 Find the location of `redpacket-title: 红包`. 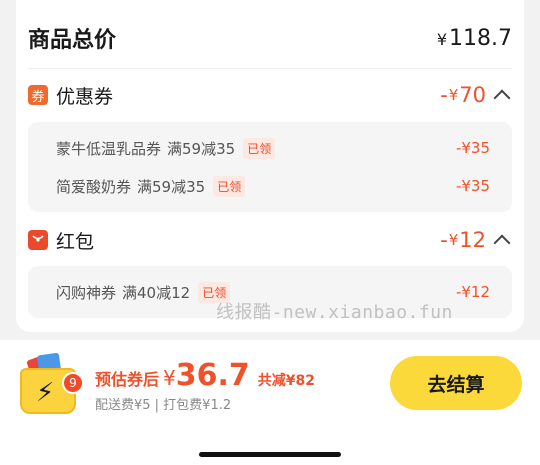

redpacket-title: 红包 is located at coordinates (75, 241).